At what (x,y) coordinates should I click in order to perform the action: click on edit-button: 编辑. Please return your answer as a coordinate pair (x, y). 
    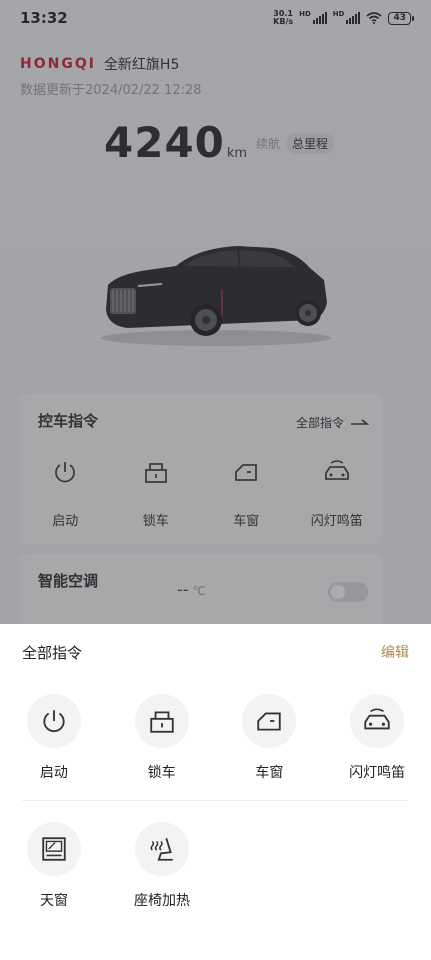
    Looking at the image, I should click on (395, 652).